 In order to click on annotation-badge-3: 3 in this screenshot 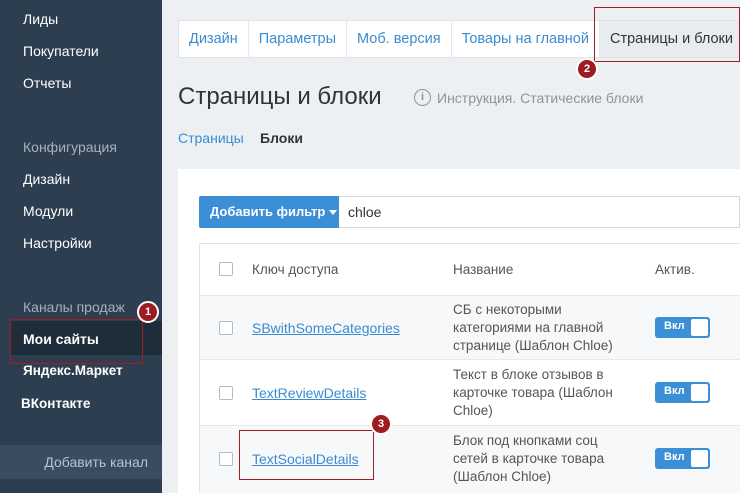, I will do `click(381, 424)`.